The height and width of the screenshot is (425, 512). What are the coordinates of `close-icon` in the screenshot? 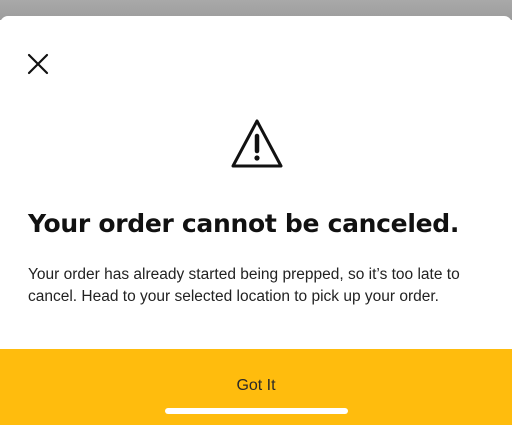 It's located at (38, 64).